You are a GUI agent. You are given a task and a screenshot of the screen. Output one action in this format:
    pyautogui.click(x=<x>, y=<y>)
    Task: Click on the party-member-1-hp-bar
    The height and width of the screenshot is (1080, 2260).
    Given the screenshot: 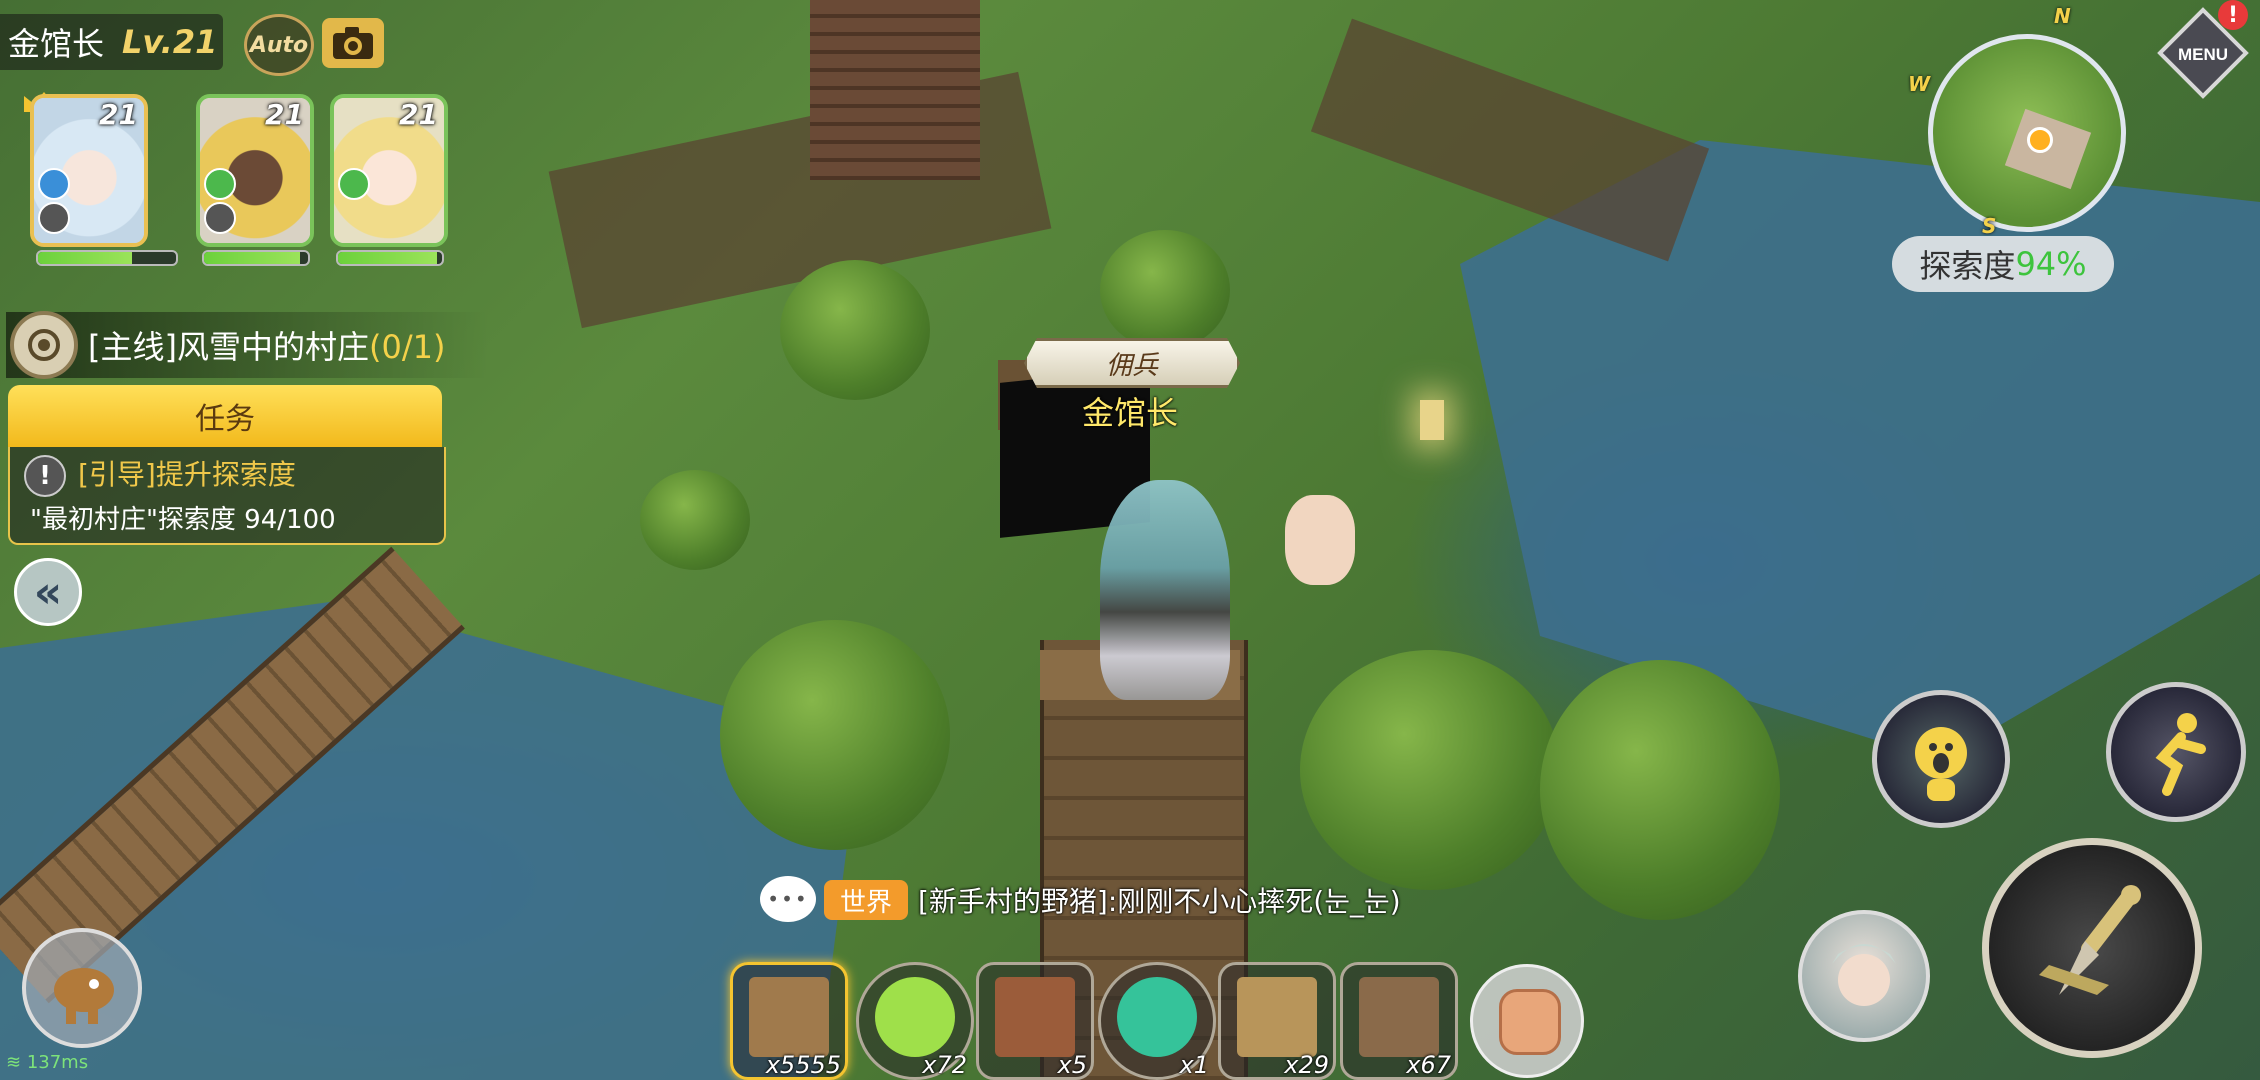 What is the action you would take?
    pyautogui.click(x=107, y=258)
    